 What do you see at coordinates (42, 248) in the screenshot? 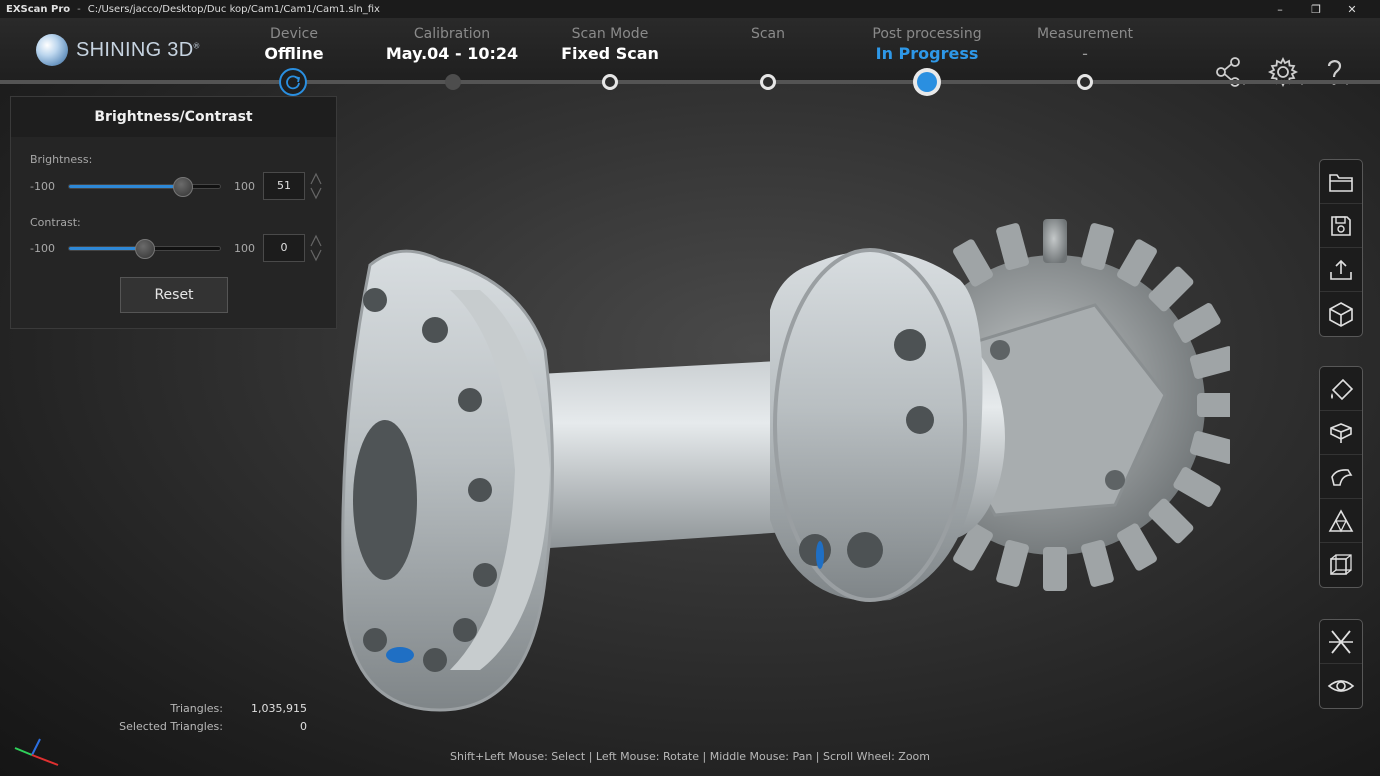
I see `contrast-min-label: -100` at bounding box center [42, 248].